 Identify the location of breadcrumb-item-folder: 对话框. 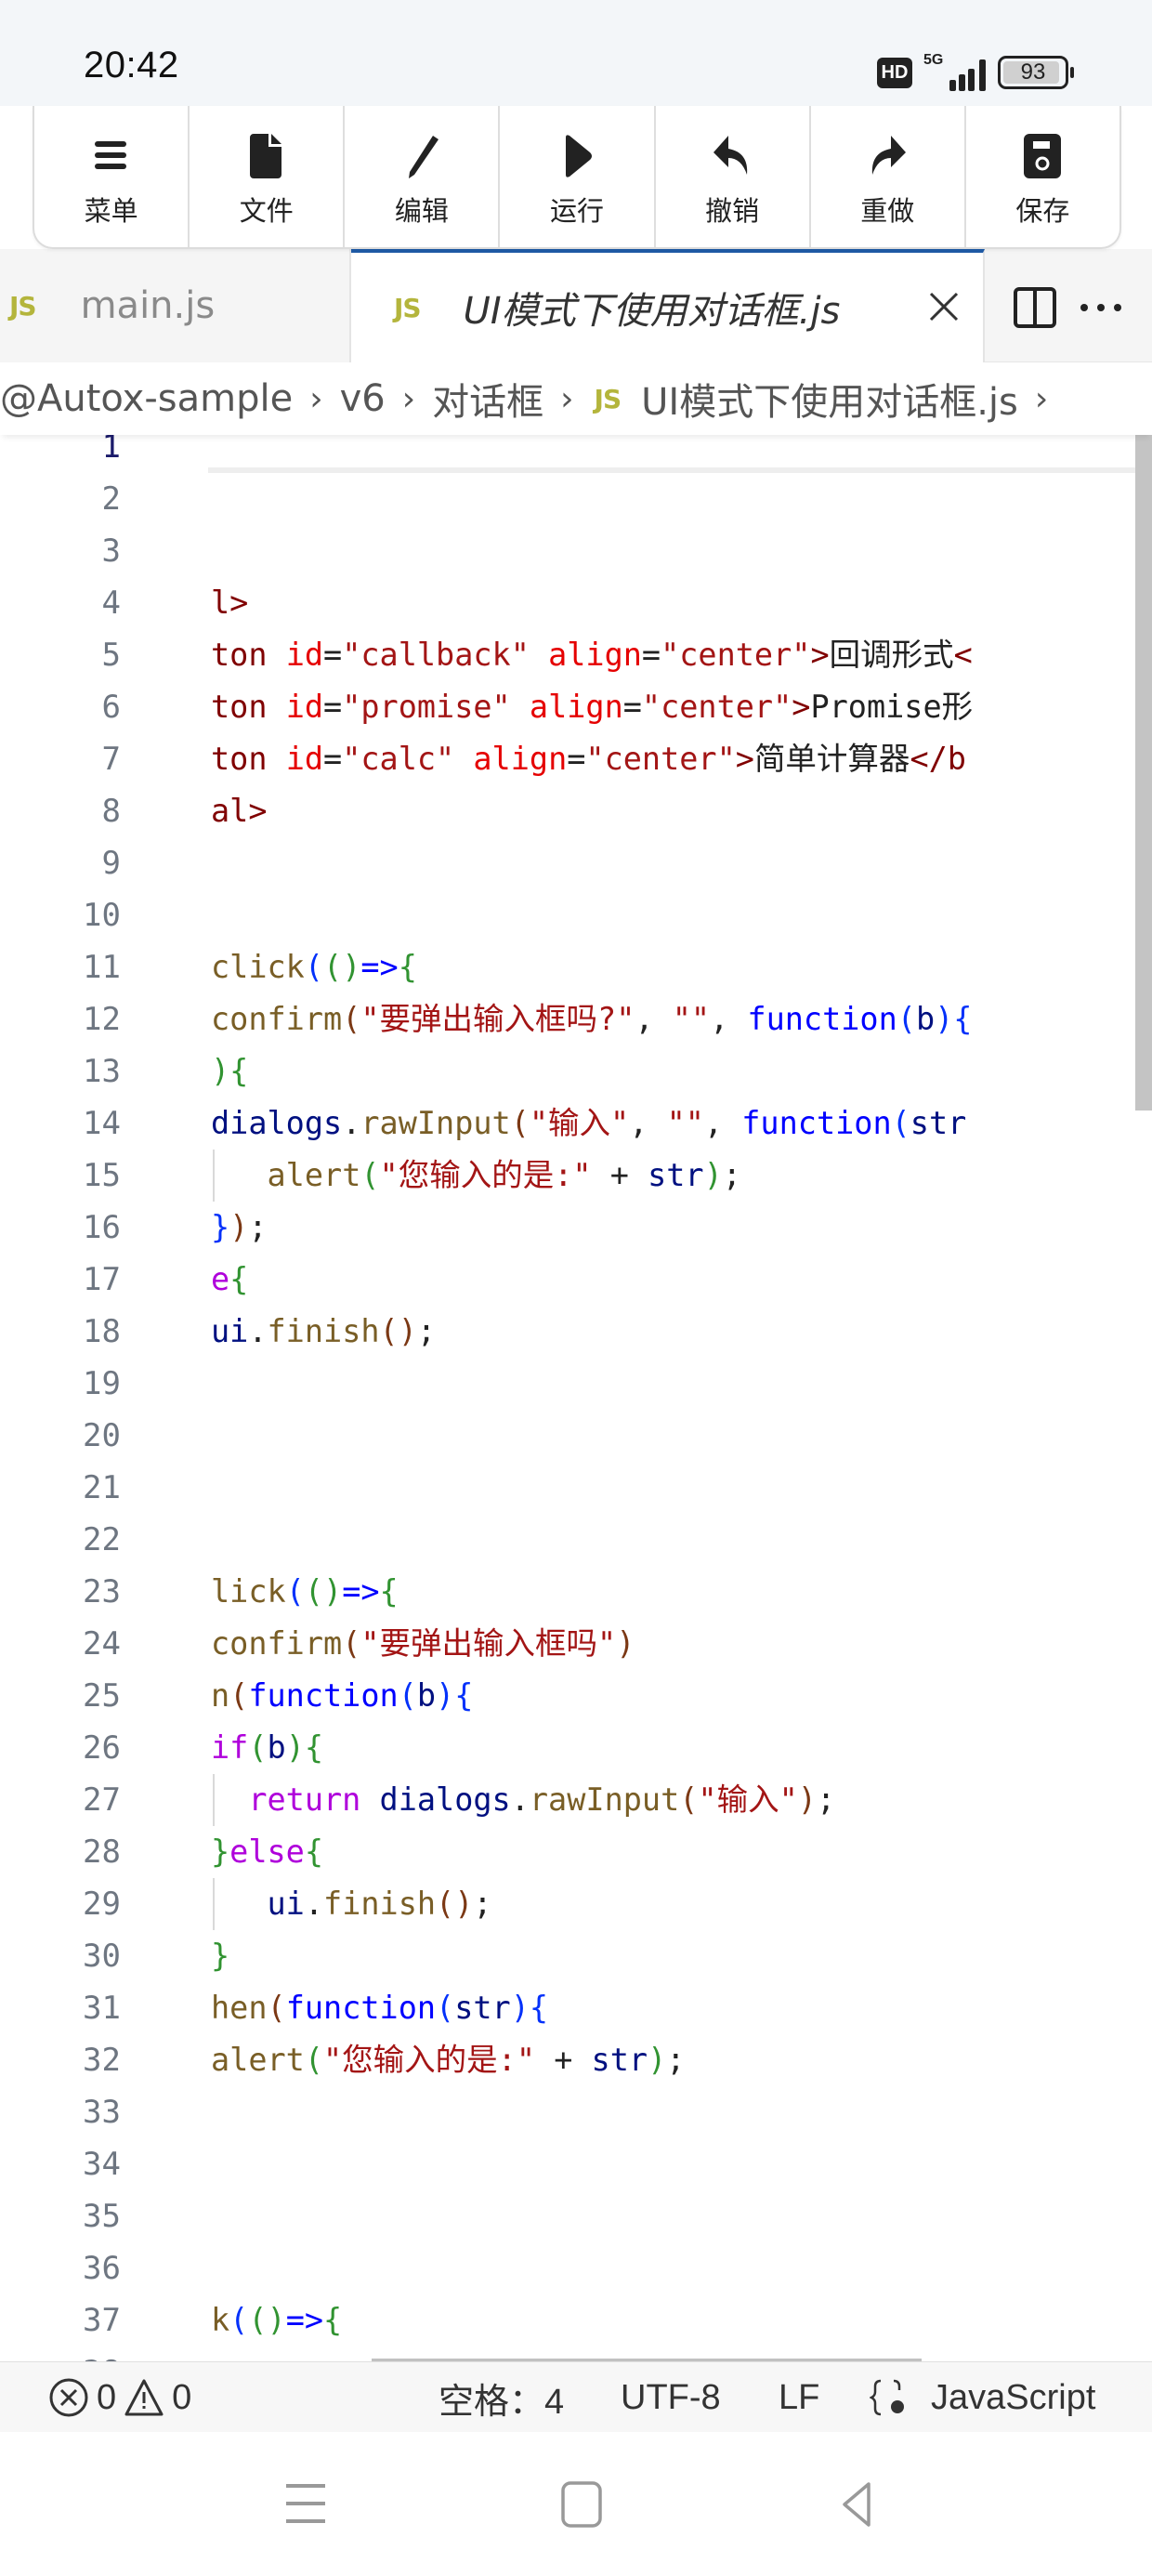
(487, 399).